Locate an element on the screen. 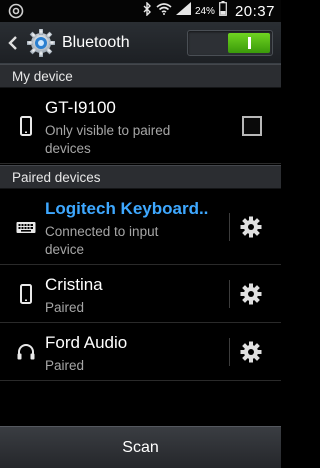  bluetooth-toggle is located at coordinates (230, 43).